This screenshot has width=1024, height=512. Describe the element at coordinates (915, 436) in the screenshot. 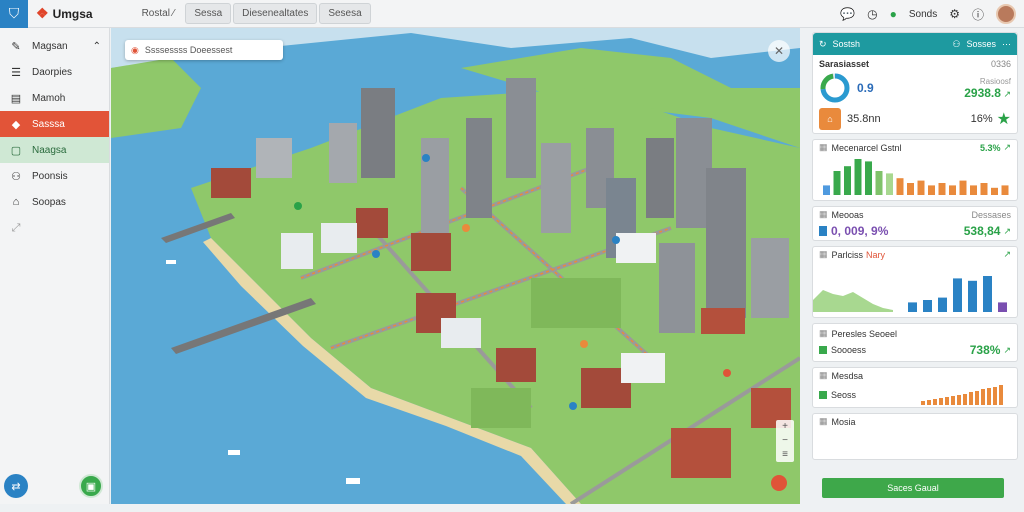

I see `bottom-card: ▦ Mosia` at that location.